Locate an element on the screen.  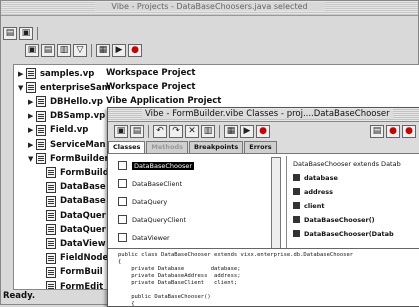
class-browser-tabs: Classes Methods Breakpoints Errors is located at coordinates (193, 147).